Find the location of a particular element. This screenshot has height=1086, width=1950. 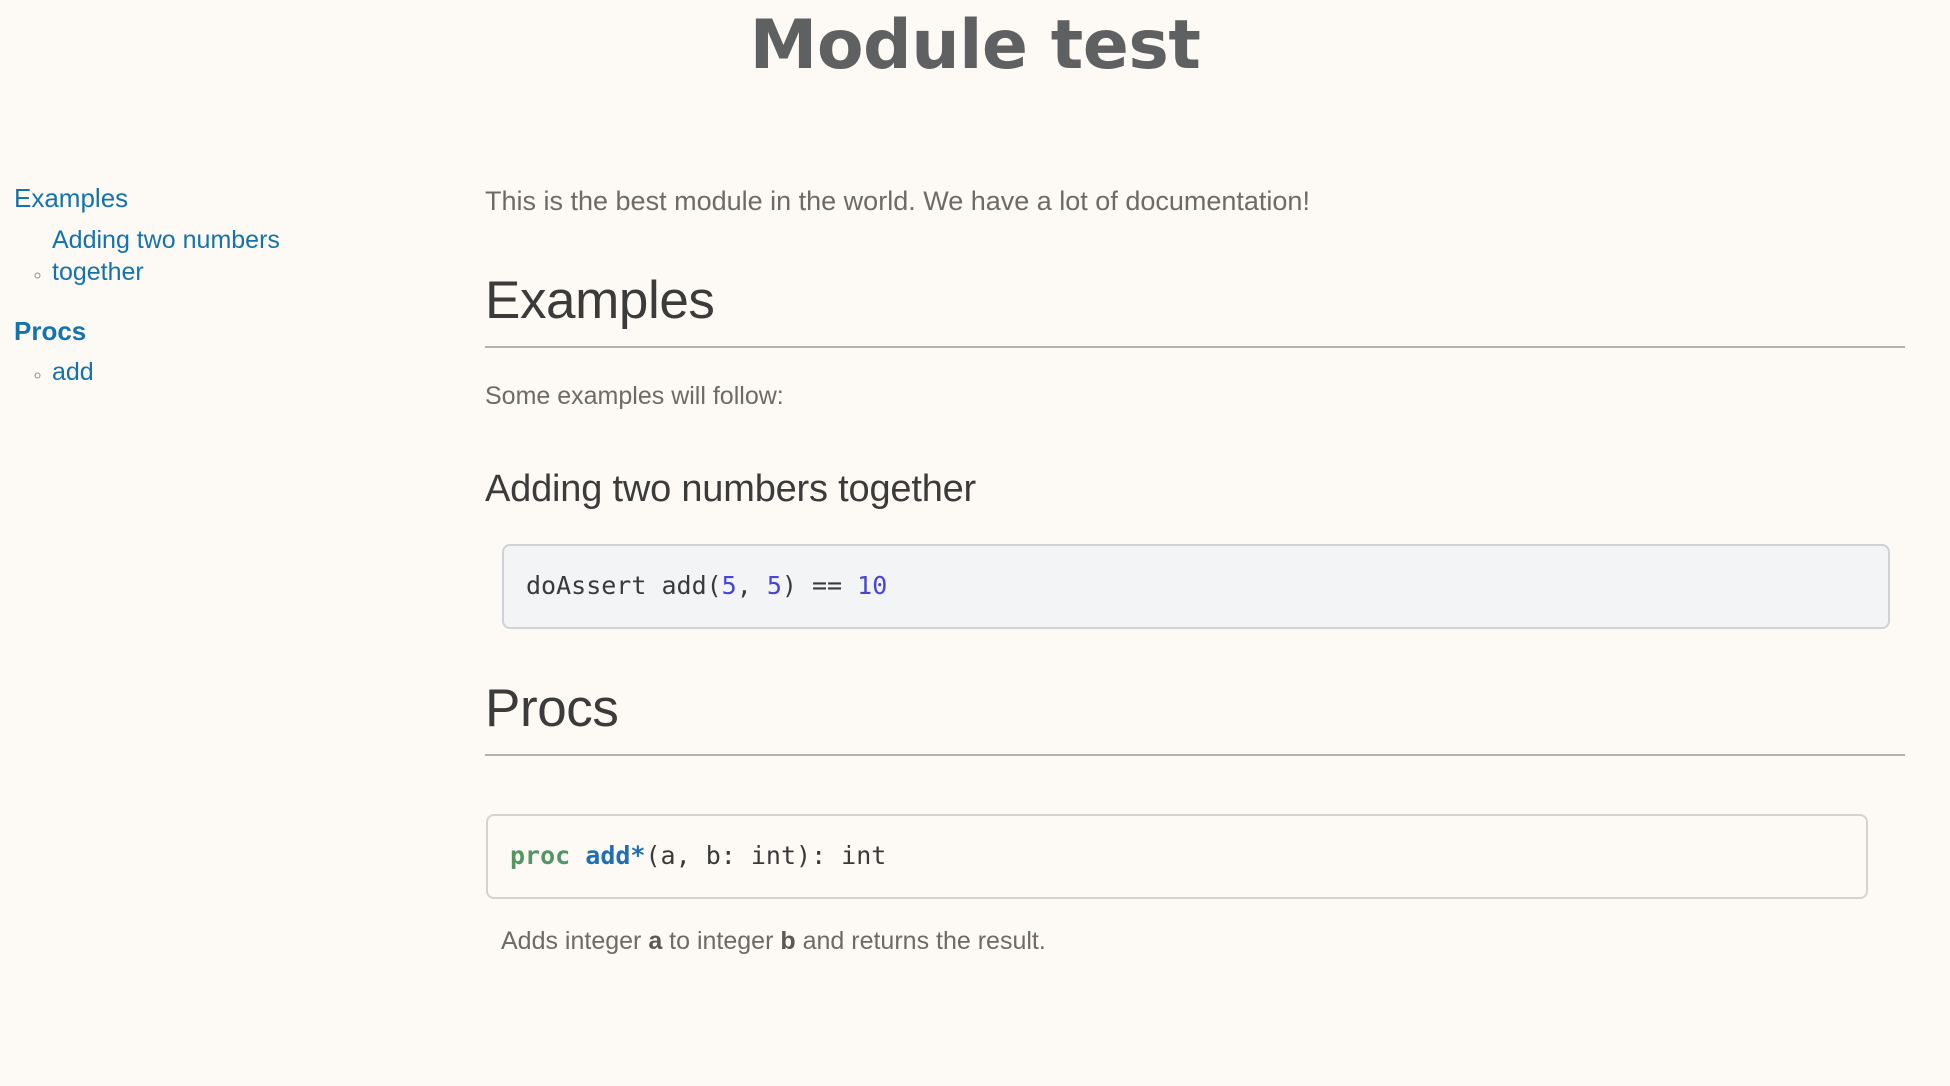

heading-adding-two-numbers-together: Adding two numbers together is located at coordinates (731, 489).